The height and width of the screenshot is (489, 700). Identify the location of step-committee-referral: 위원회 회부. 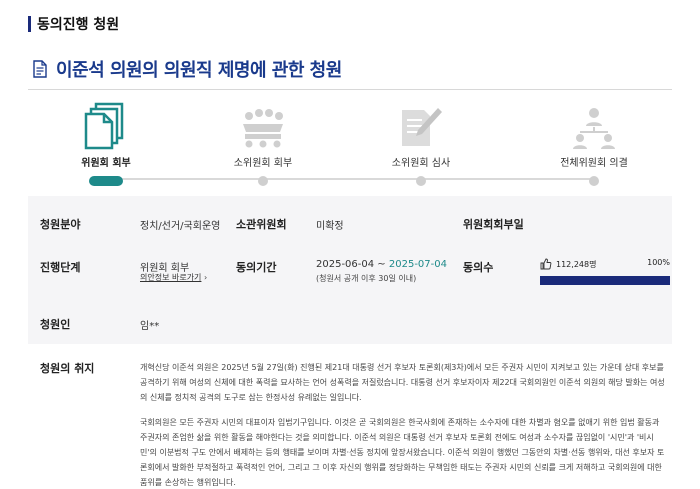
(106, 138).